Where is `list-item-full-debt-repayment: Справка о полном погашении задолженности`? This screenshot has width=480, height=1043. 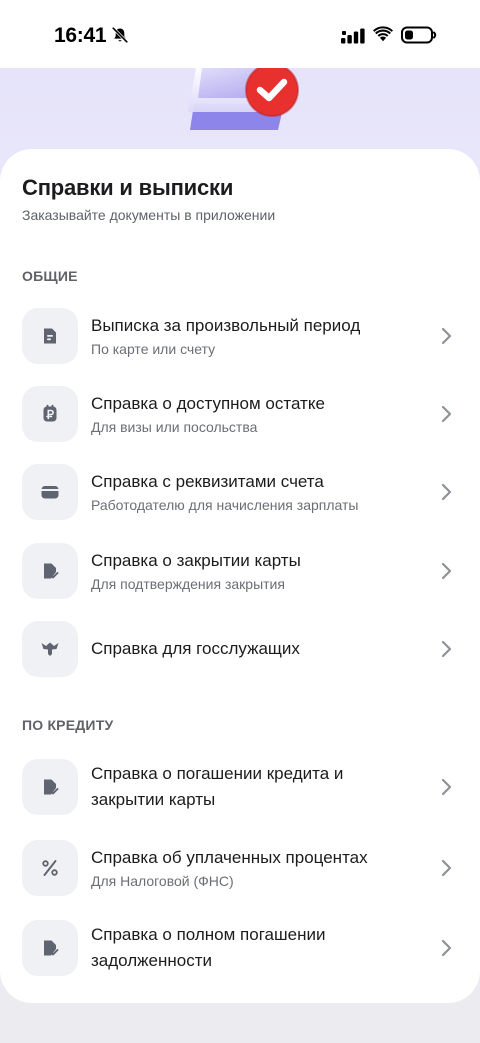
list-item-full-debt-repayment: Справка о полном погашении задолженности is located at coordinates (240, 948).